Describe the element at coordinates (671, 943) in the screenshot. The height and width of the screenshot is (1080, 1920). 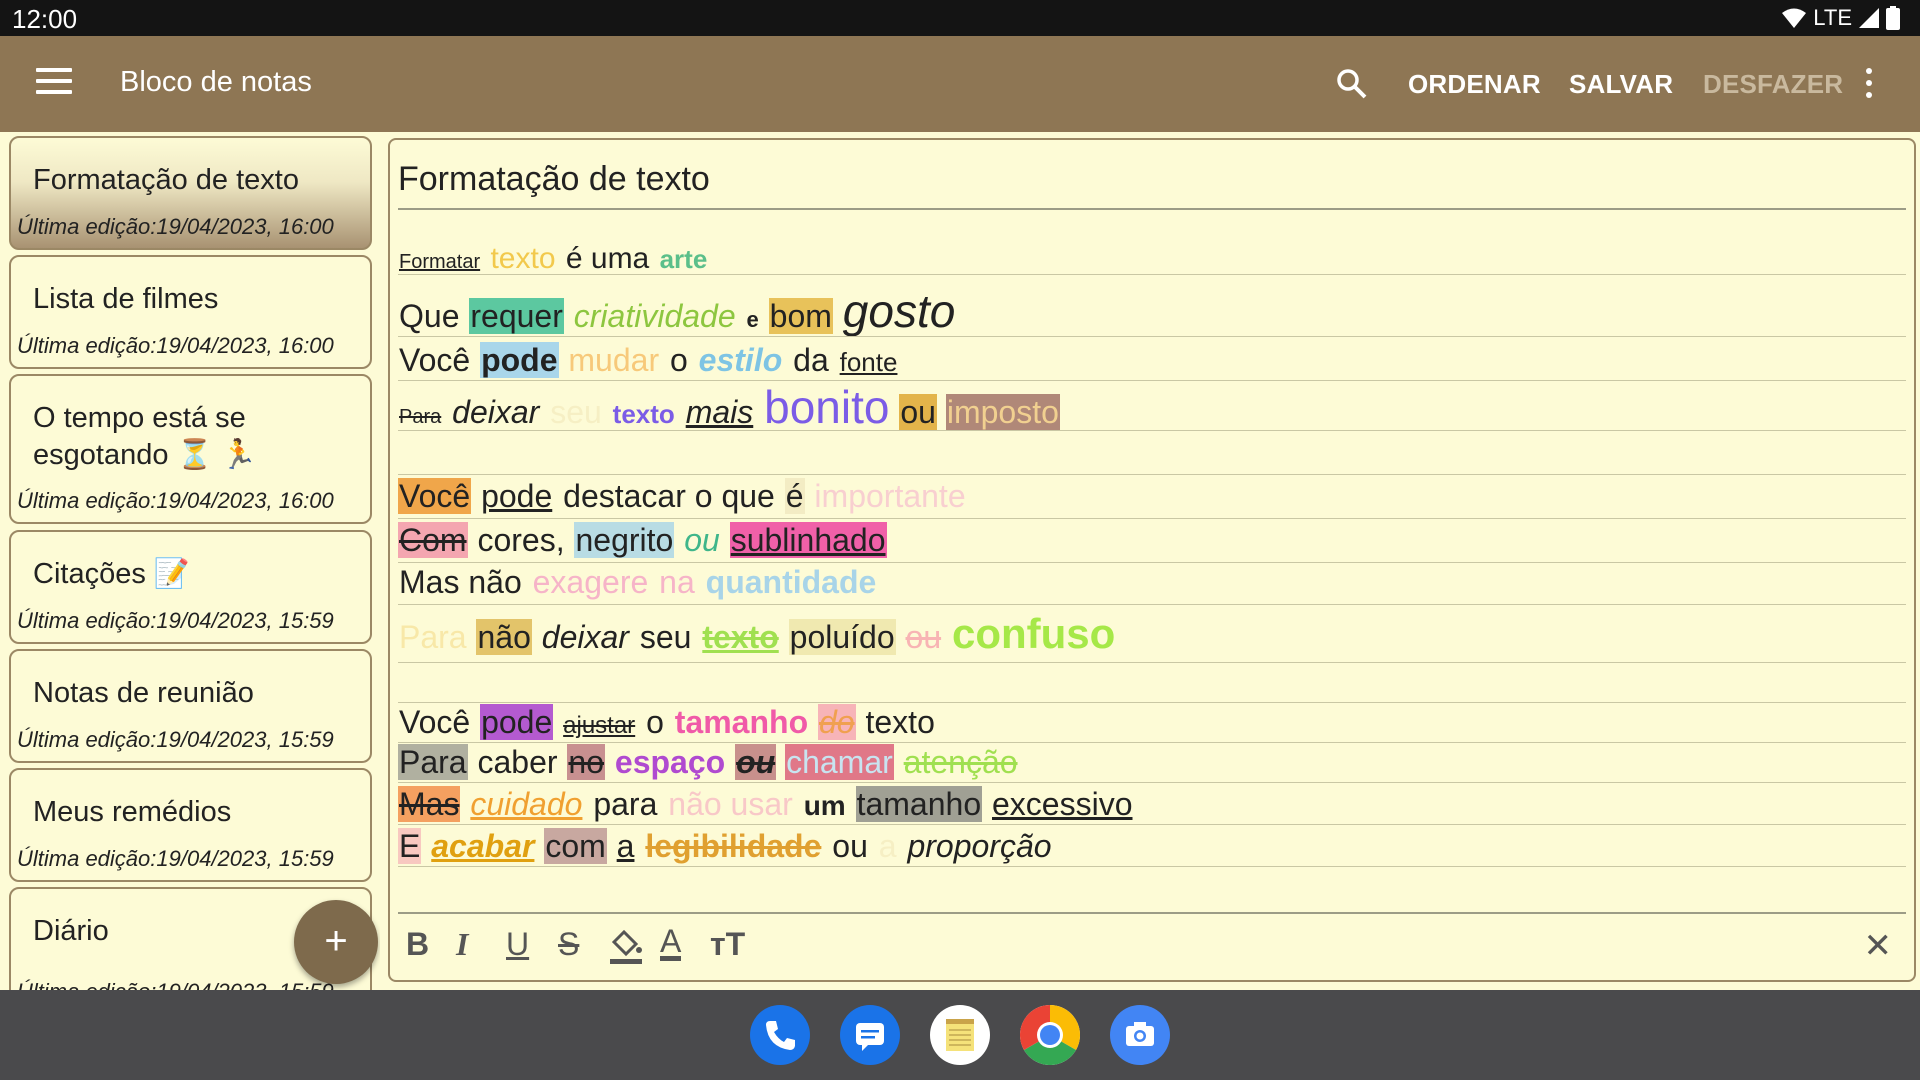
I see `text-color-icon: A` at that location.